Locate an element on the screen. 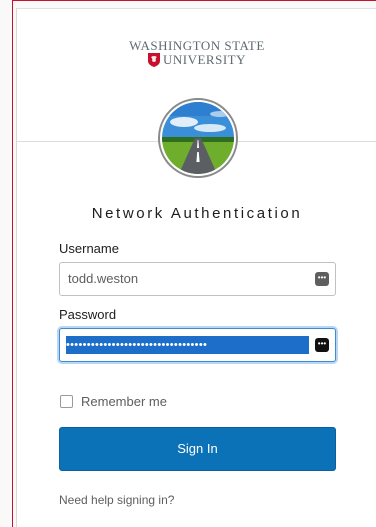  page-title: Network Authentication is located at coordinates (197, 213).